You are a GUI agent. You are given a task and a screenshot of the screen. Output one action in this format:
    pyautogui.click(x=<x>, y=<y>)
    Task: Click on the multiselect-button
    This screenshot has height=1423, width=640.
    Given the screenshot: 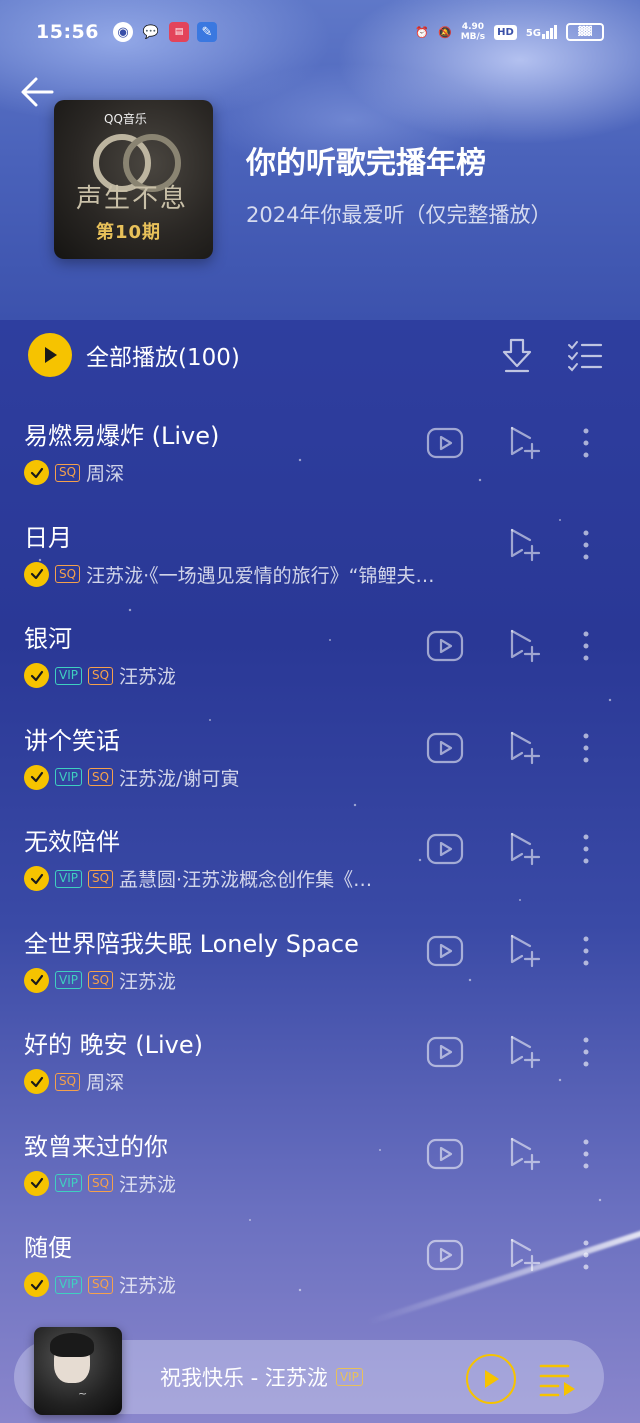 What is the action you would take?
    pyautogui.click(x=585, y=355)
    